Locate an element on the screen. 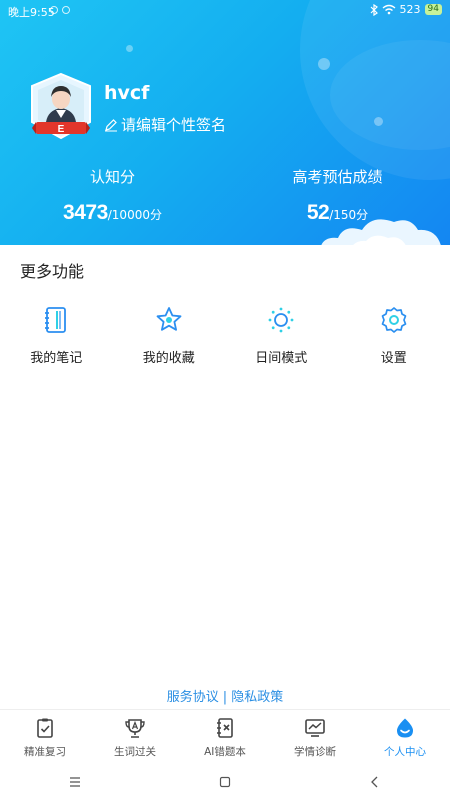  tab-vocabulary: 生词过关 is located at coordinates (135, 737).